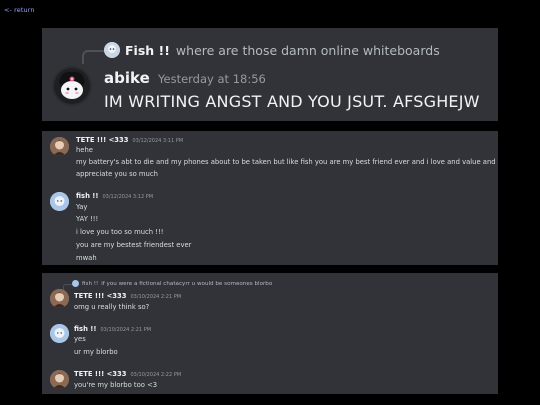  Describe the element at coordinates (158, 141) in the screenshot. I see `message-timestamp: 03/12/2024 3:11 PM` at that location.